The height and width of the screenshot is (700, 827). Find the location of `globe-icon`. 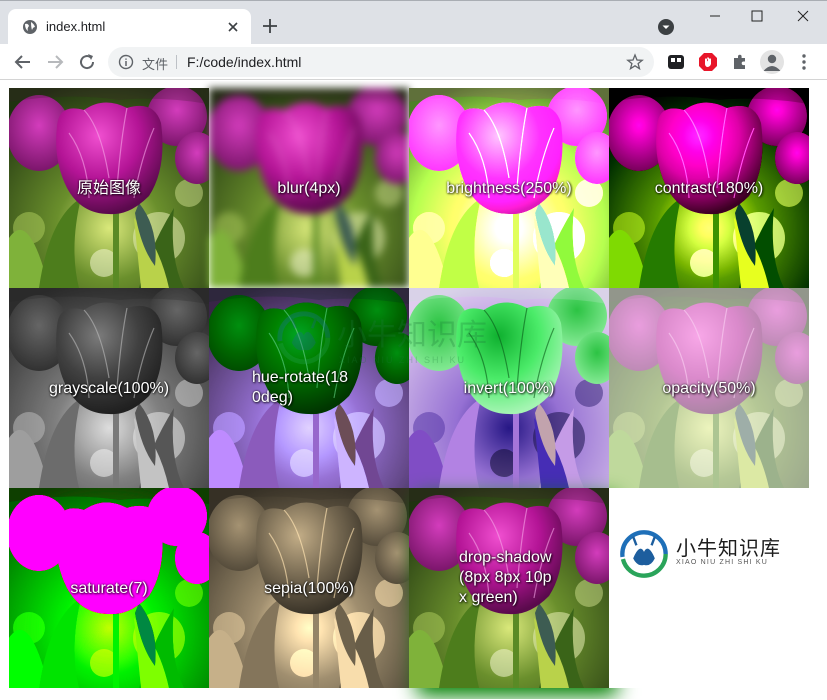

globe-icon is located at coordinates (30, 27).